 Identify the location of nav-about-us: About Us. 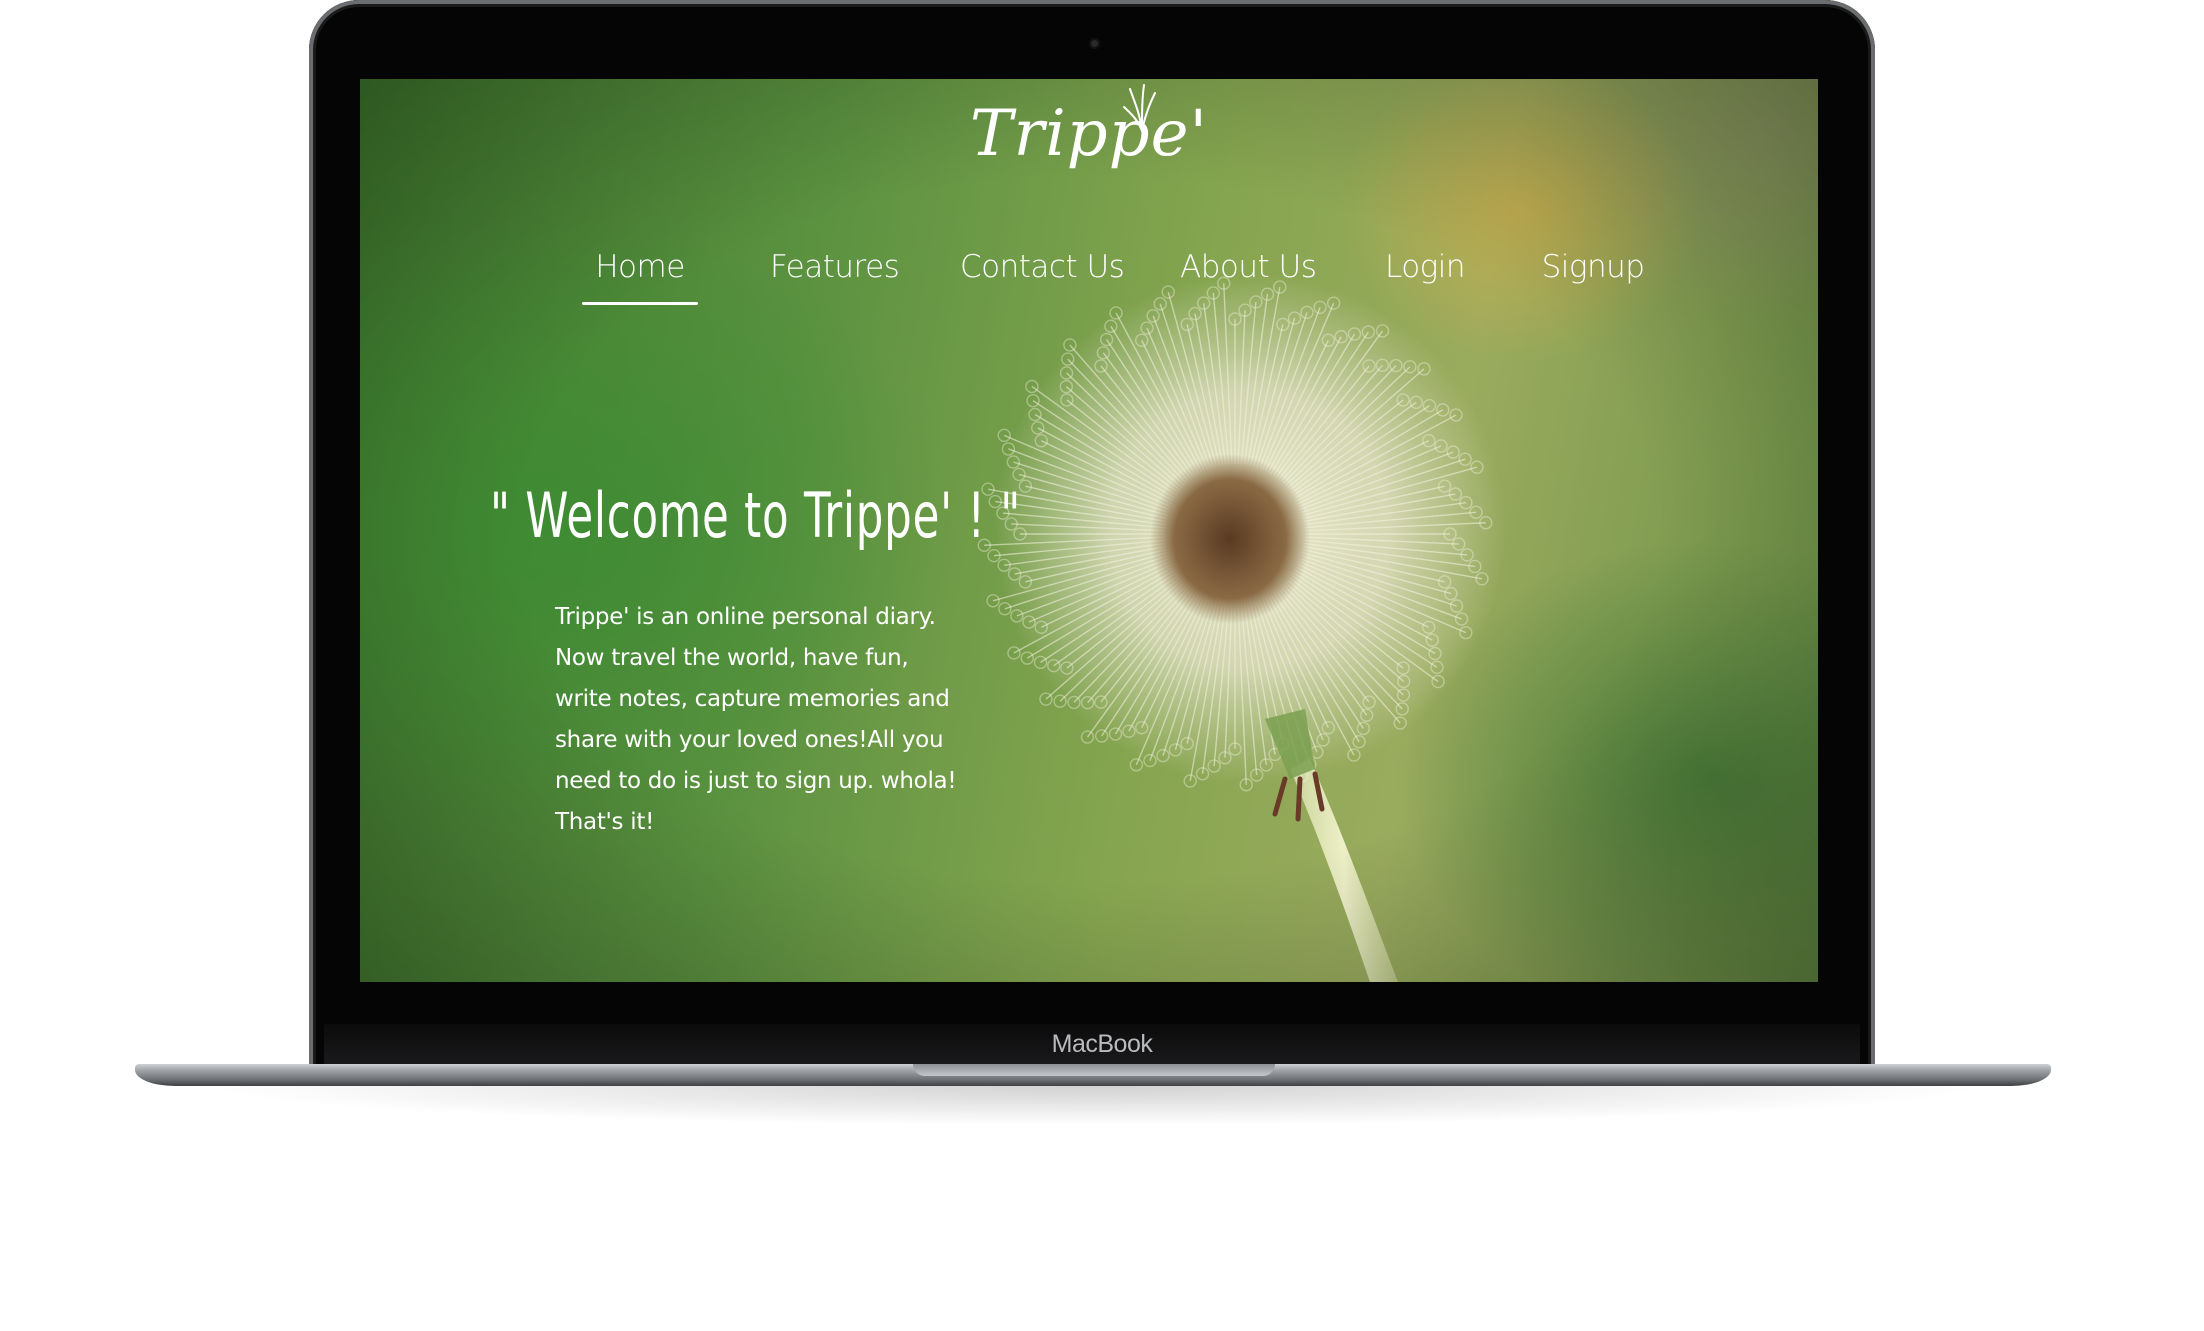
(1248, 267).